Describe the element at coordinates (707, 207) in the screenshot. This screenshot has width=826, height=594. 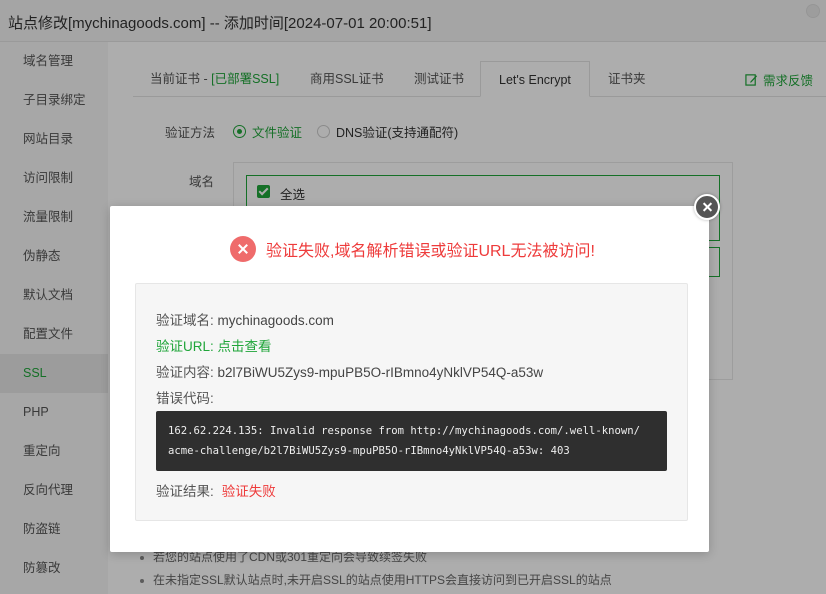
I see `close-icon` at that location.